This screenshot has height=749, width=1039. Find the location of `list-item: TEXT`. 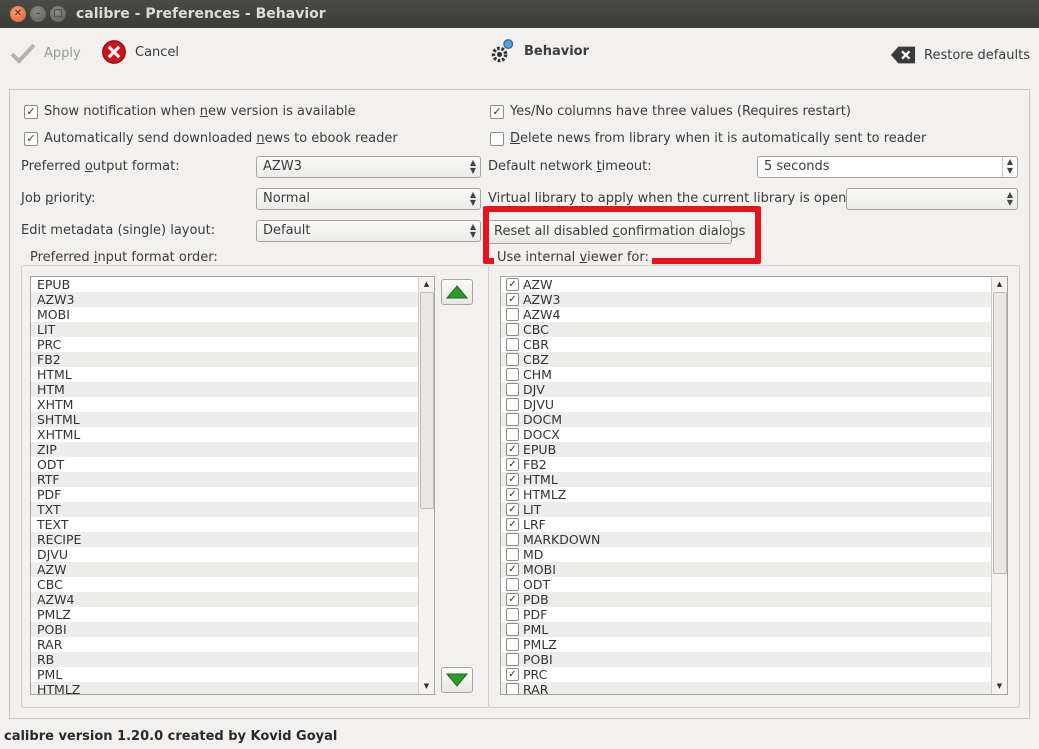

list-item: TEXT is located at coordinates (224, 524).